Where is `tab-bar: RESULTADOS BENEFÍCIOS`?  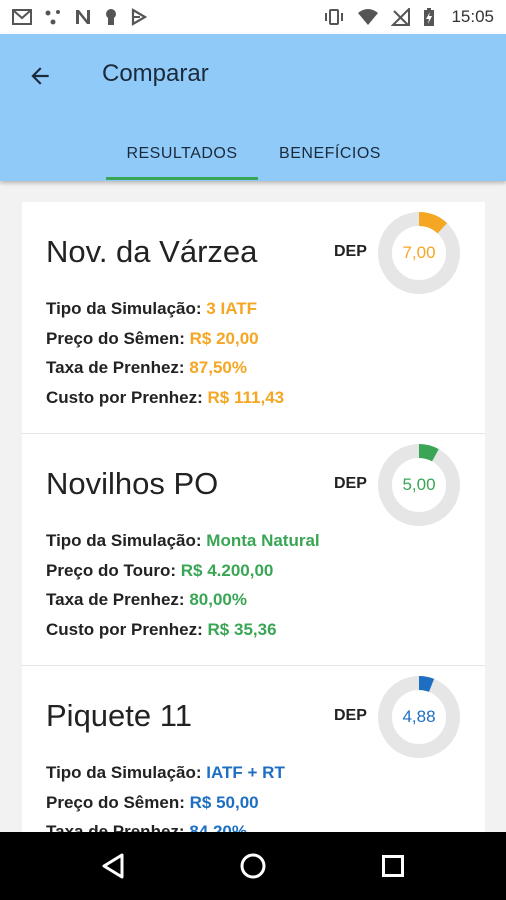 tab-bar: RESULTADOS BENEFÍCIOS is located at coordinates (253, 153).